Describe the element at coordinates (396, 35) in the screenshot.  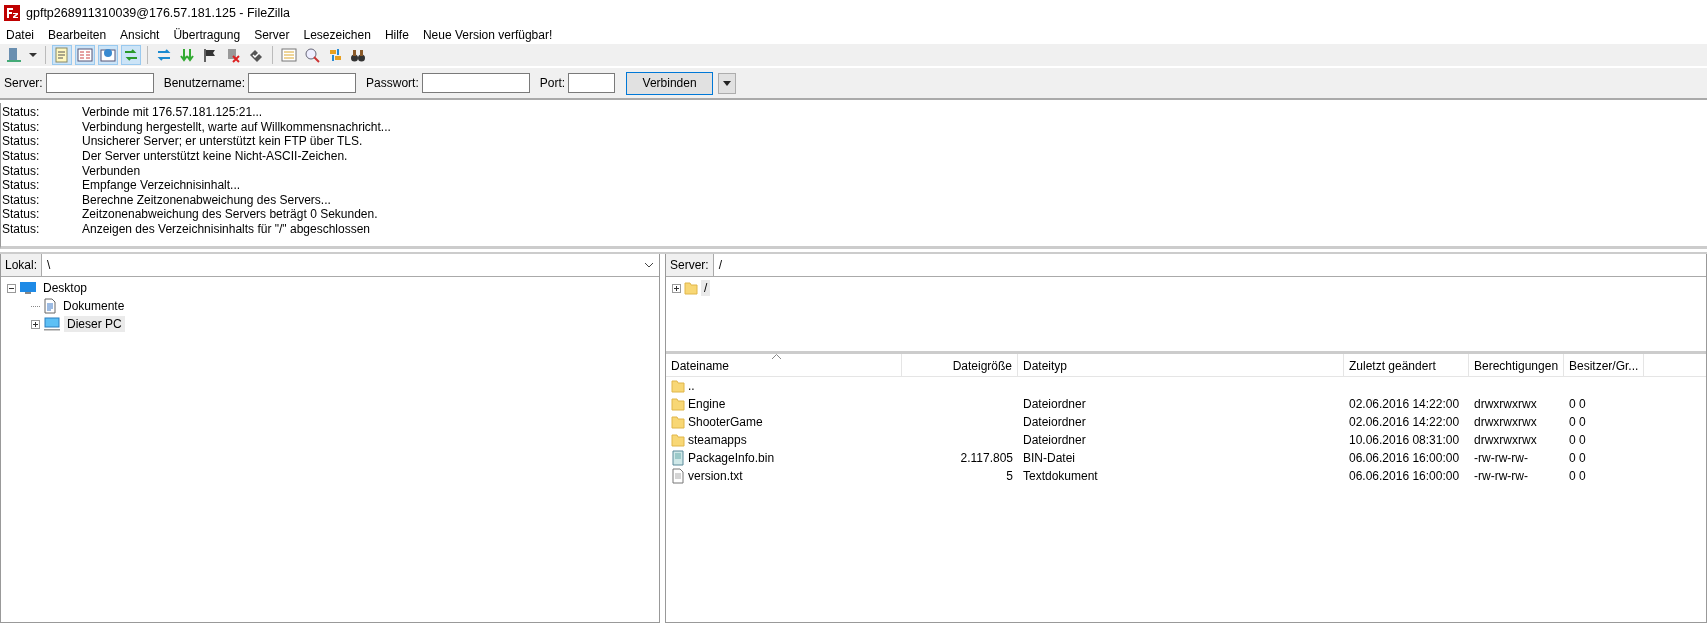
I see `menu-item: Hilfe` at that location.